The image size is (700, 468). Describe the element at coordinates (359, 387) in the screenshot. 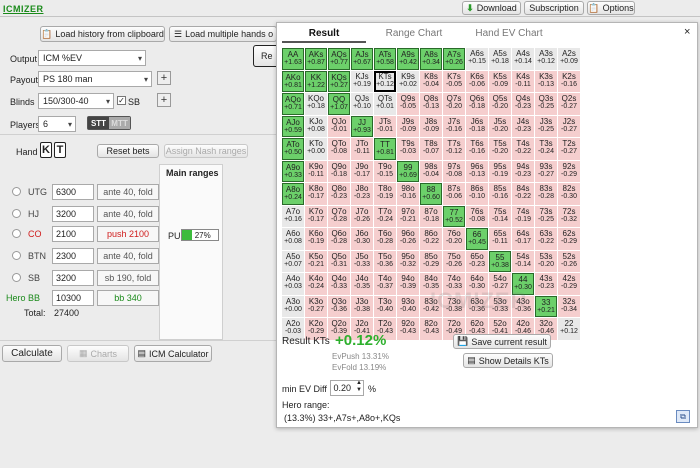

I see `min-ev-spinner-icon: ▲ ▼` at that location.